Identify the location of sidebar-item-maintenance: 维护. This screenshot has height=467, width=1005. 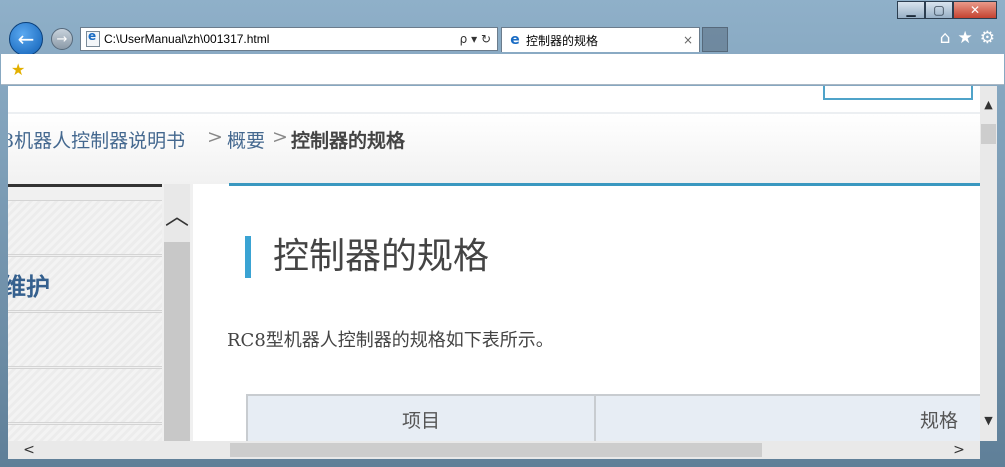
(85, 283).